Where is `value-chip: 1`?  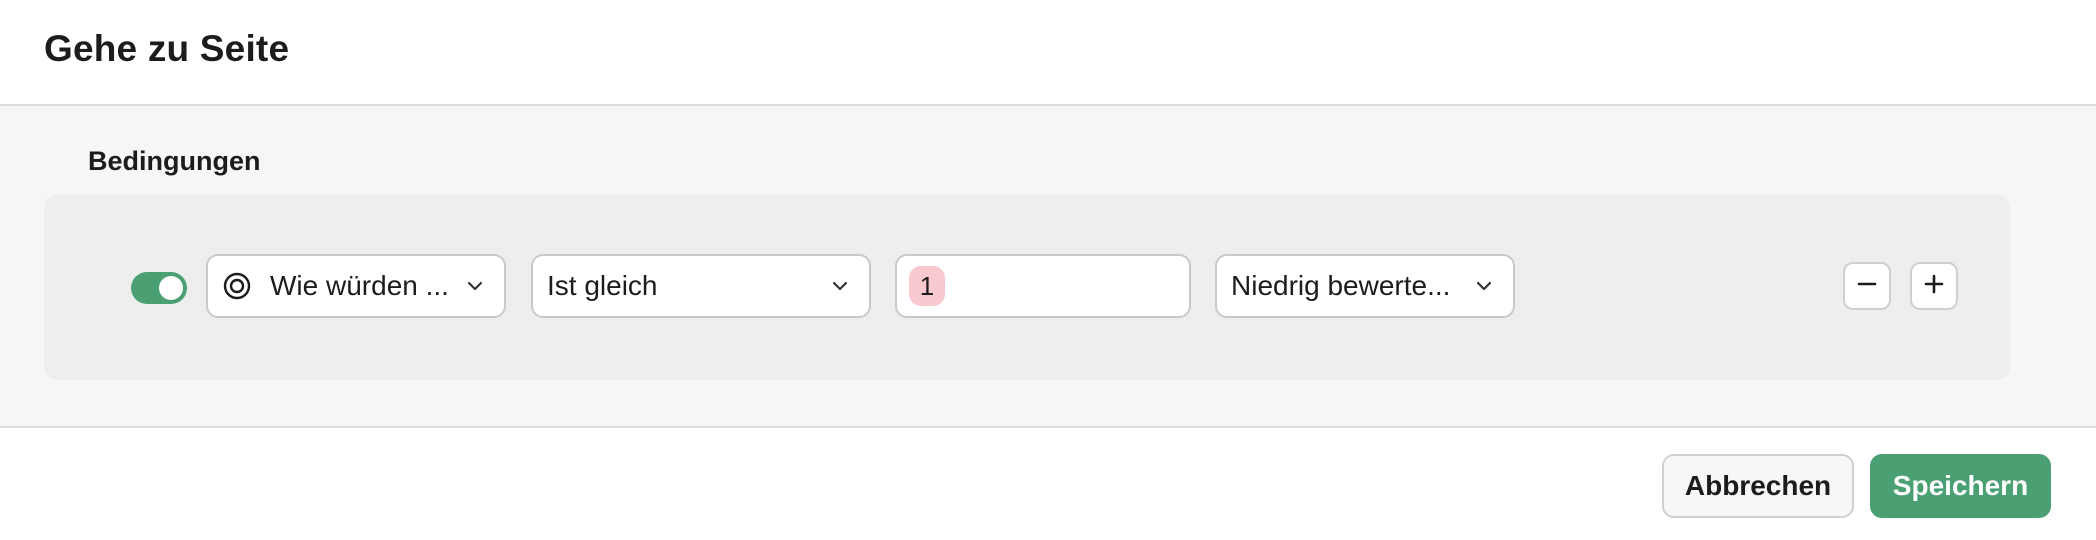 value-chip: 1 is located at coordinates (927, 286).